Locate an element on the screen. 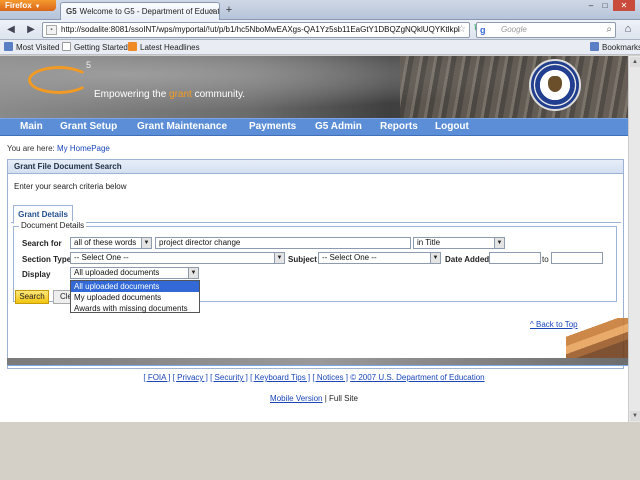 The width and height of the screenshot is (640, 480). firefox-menu-label: Firefox is located at coordinates (18, 5).